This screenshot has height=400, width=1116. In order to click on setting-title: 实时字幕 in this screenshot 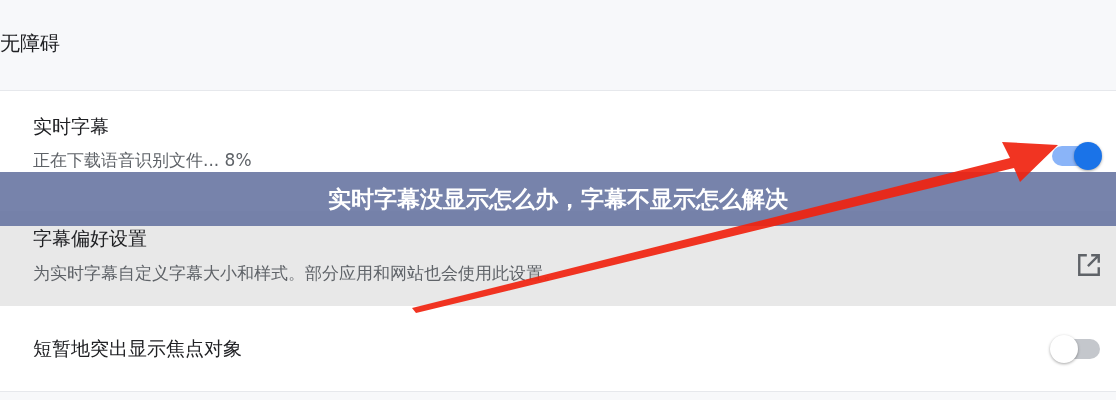, I will do `click(71, 126)`.